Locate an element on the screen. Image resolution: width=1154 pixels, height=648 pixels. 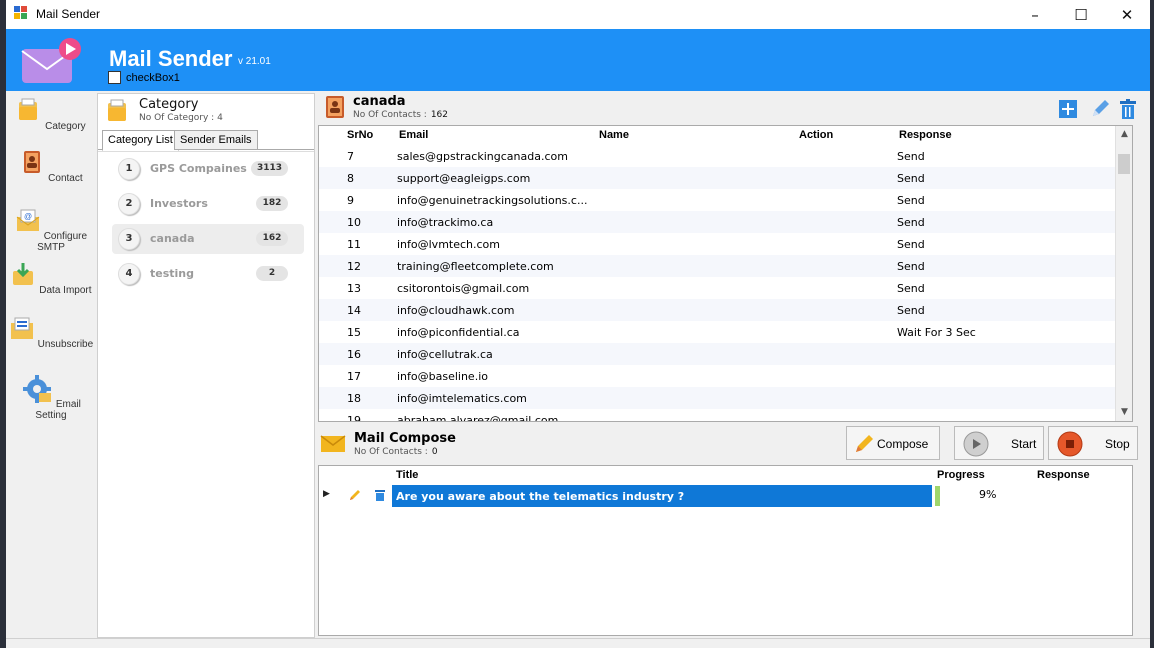
contacts-grid-header: SrNo Email Name Action Response is located at coordinates (717, 135).